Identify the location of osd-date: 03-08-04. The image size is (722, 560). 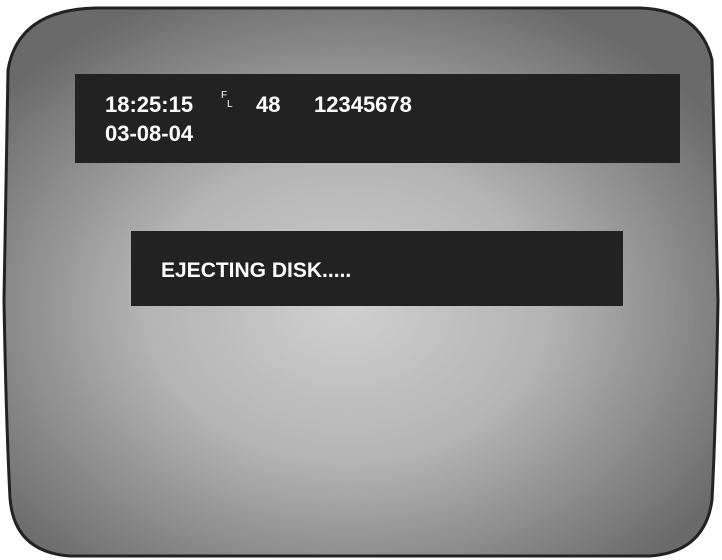
(149, 133).